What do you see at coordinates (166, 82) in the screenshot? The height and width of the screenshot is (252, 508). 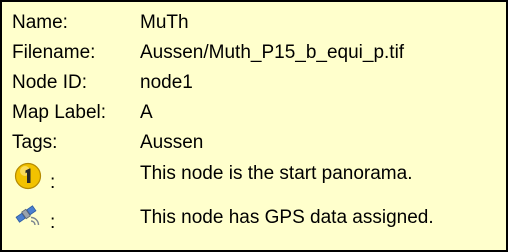 I see `node-id-value: node1` at bounding box center [166, 82].